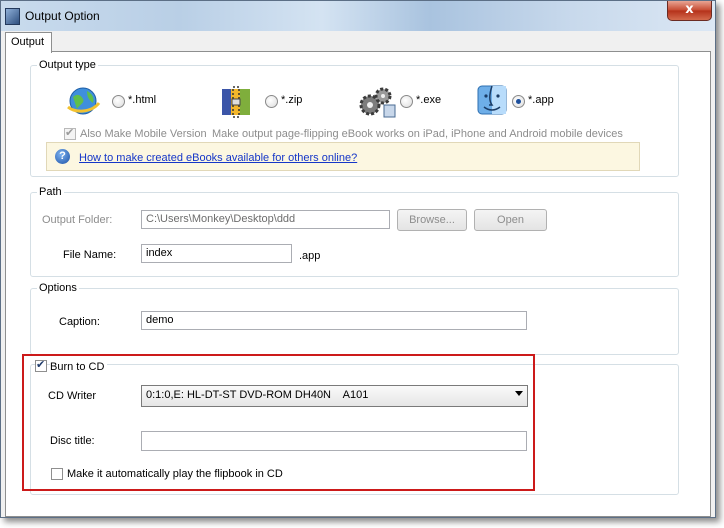  Describe the element at coordinates (143, 134) in the screenshot. I see `mobile-version-label: Also Make Mobile Version` at that location.